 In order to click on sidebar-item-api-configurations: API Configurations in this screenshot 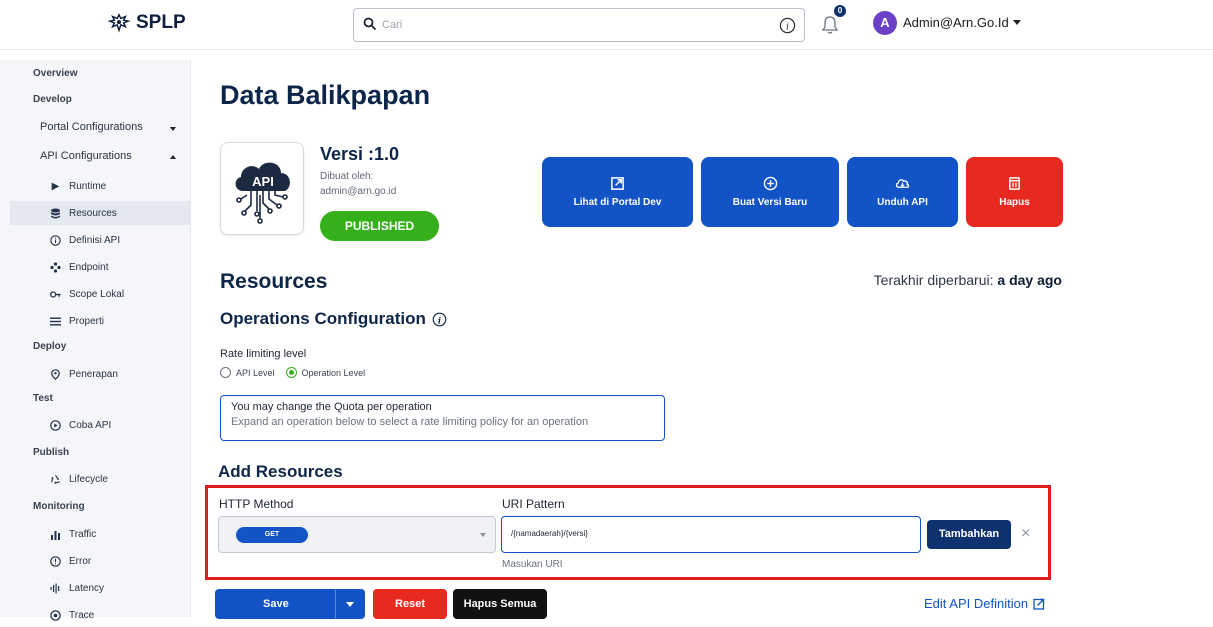, I will do `click(86, 156)`.